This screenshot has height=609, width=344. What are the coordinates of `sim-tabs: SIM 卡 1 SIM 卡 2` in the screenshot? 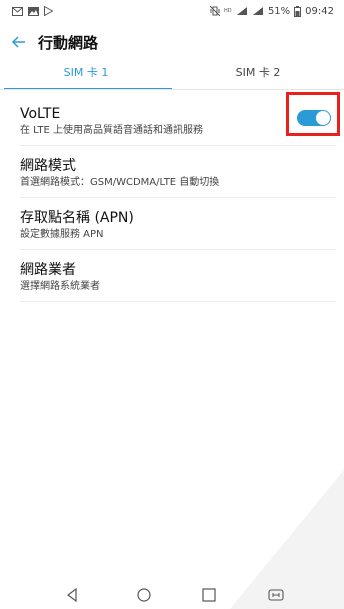 It's located at (172, 75).